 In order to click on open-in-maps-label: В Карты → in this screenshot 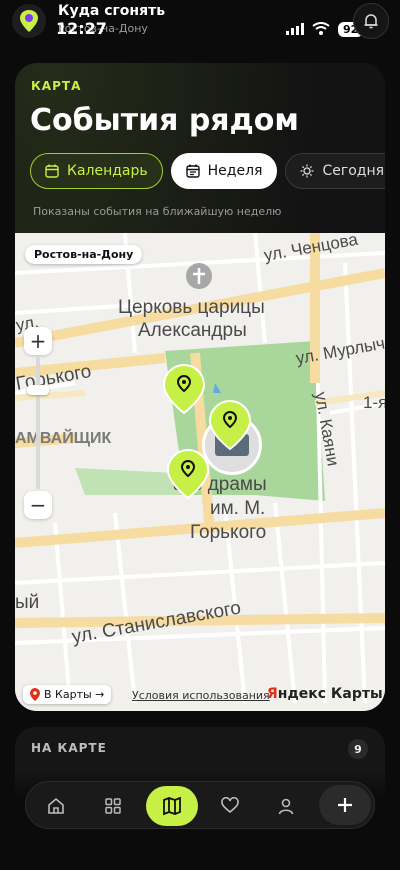, I will do `click(74, 694)`.